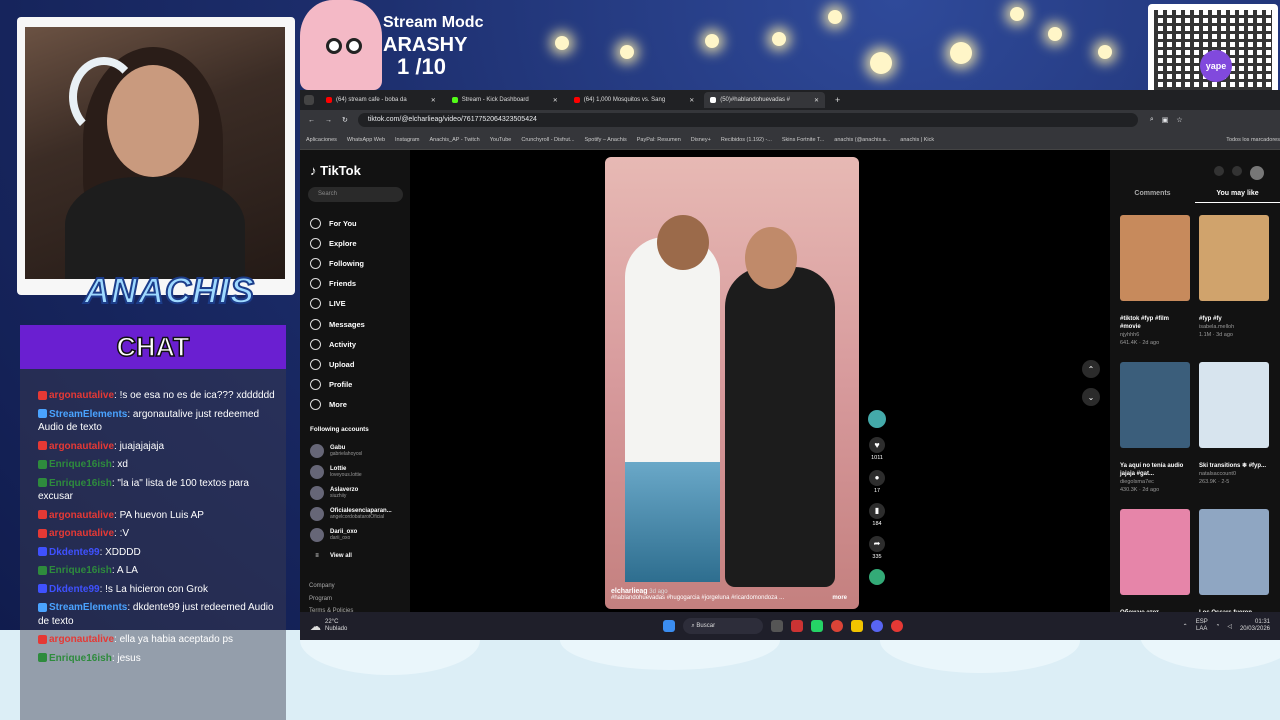  What do you see at coordinates (309, 100) in the screenshot?
I see `tab-search-icon` at bounding box center [309, 100].